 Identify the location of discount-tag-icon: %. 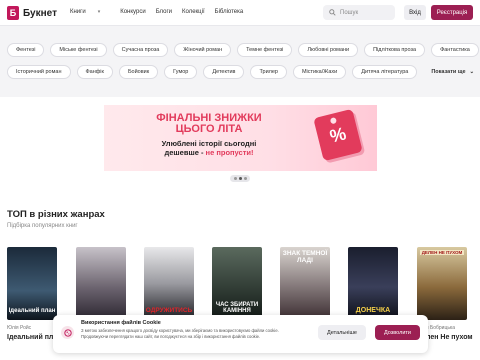
(338, 135).